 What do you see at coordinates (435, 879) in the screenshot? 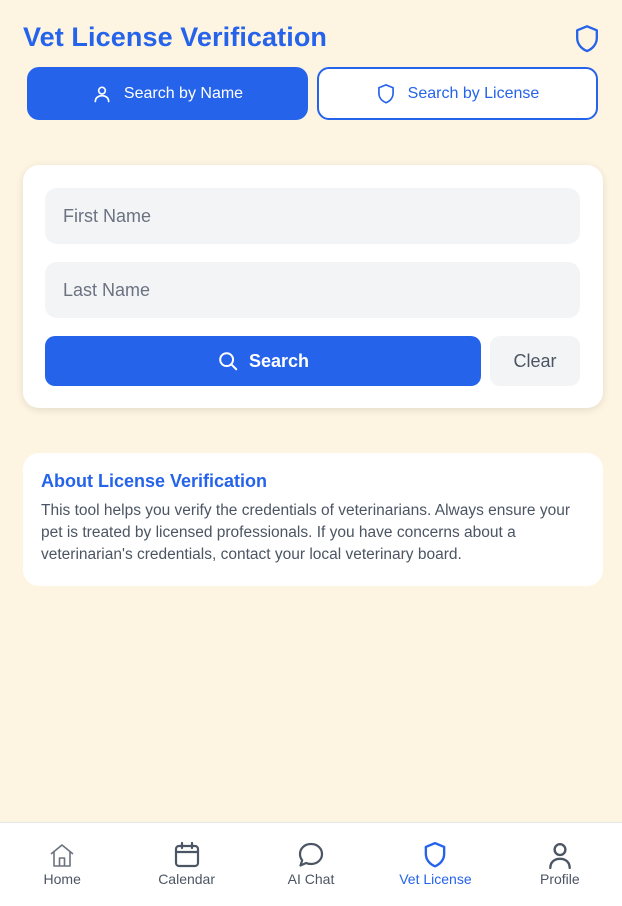
I see `nav-label: Vet License` at bounding box center [435, 879].